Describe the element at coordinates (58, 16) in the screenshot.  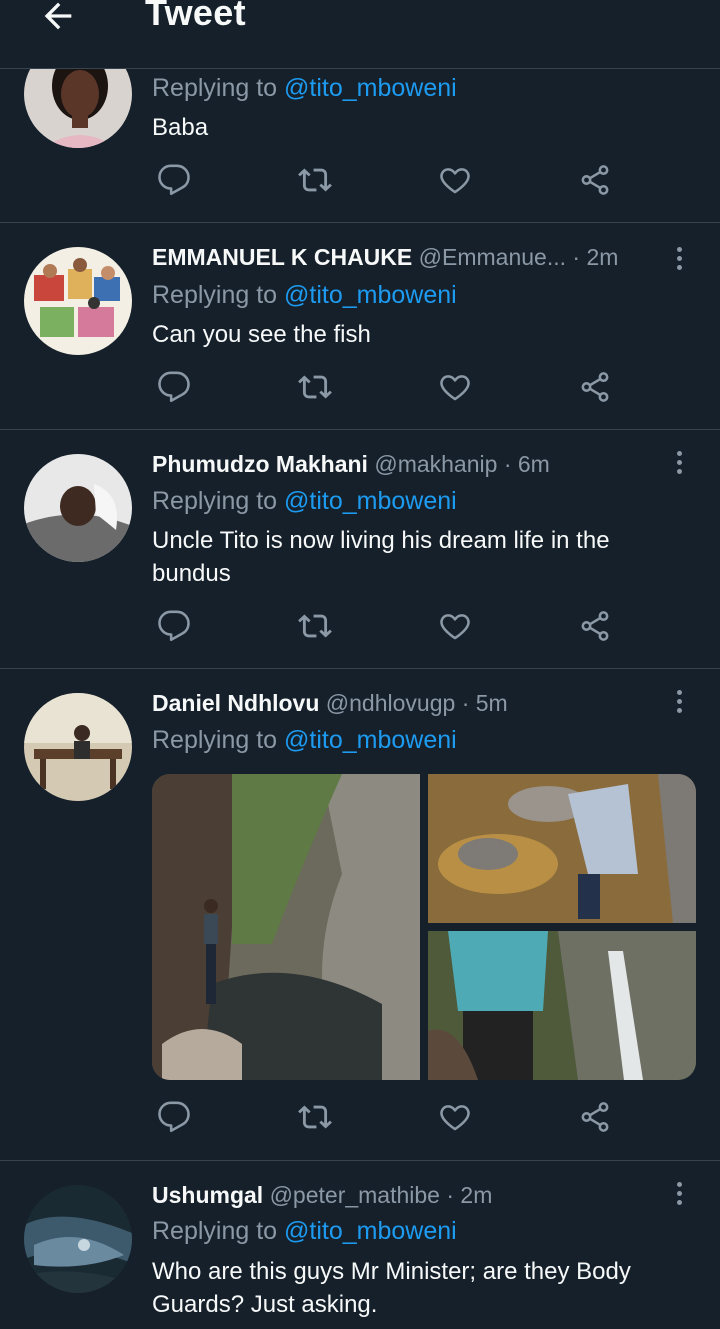
I see `arrow-left-icon` at that location.